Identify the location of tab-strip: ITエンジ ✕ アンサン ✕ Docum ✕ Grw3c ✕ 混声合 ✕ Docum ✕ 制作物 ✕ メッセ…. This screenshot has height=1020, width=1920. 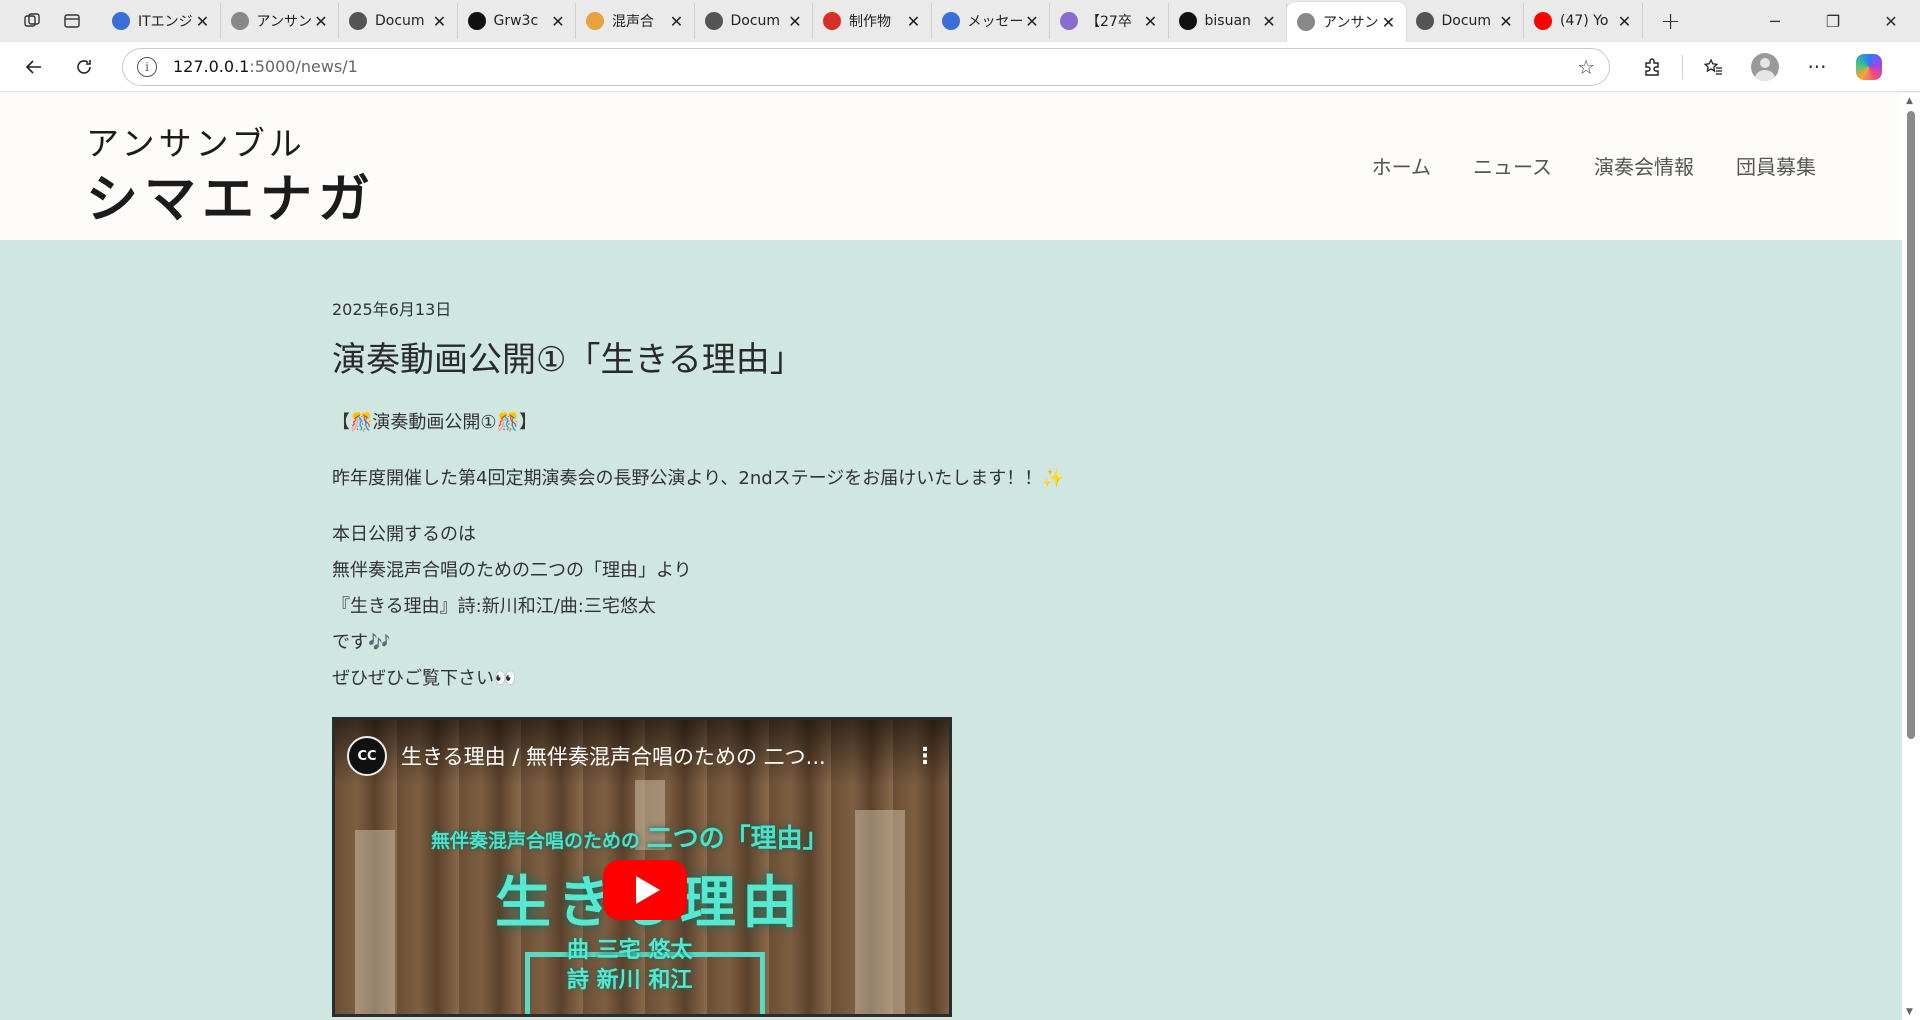
(960, 21).